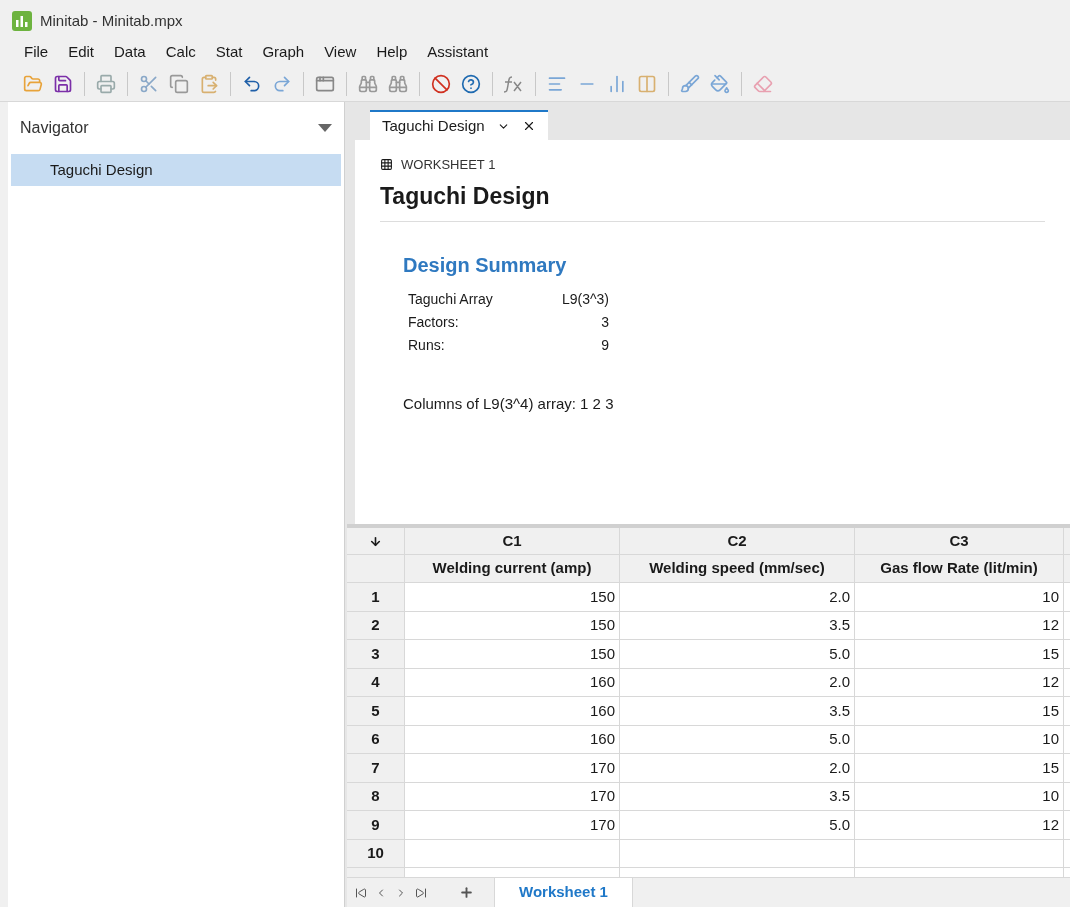 The image size is (1070, 907). I want to click on menu-item: Assistant, so click(458, 52).